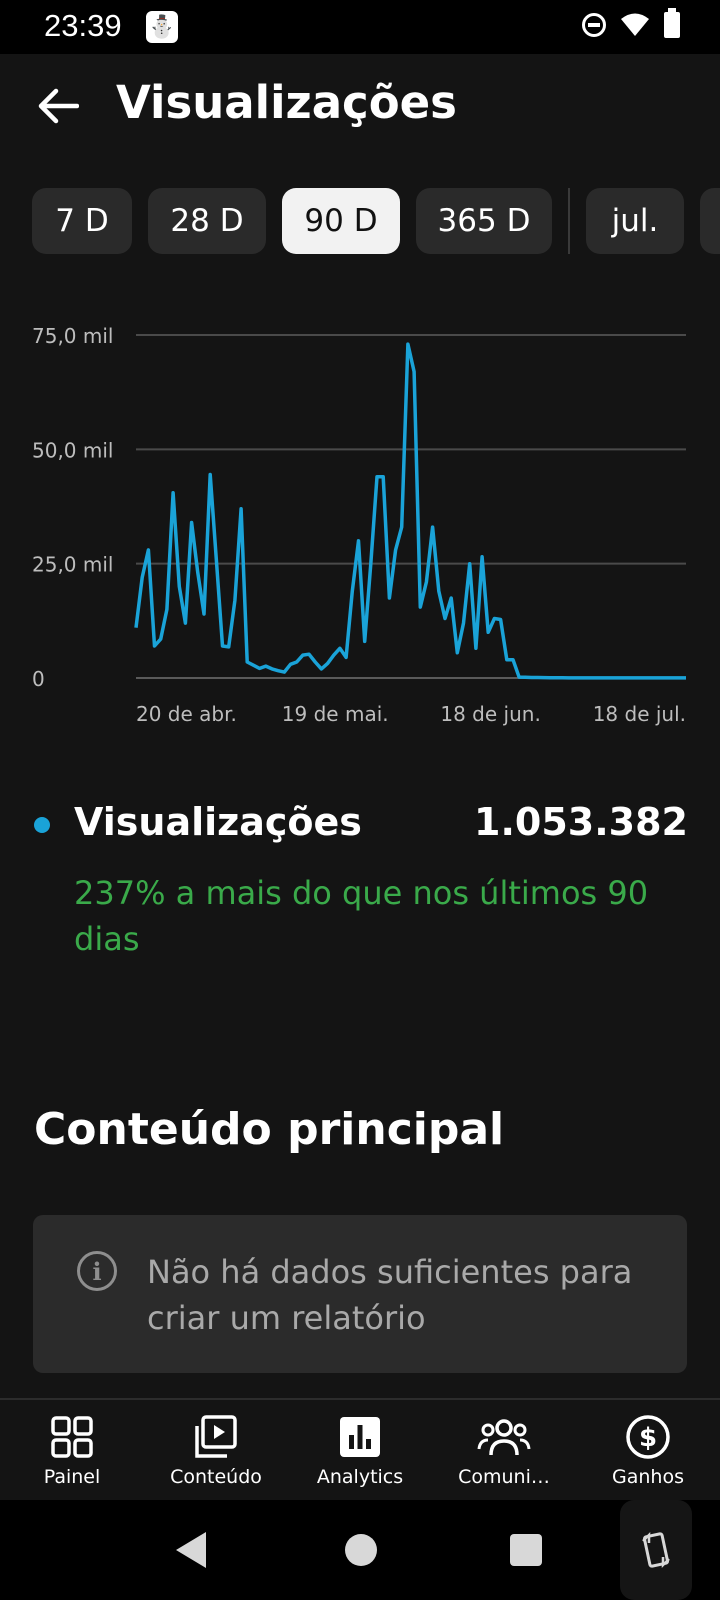  Describe the element at coordinates (526, 1550) in the screenshot. I see `system-recents-button` at that location.